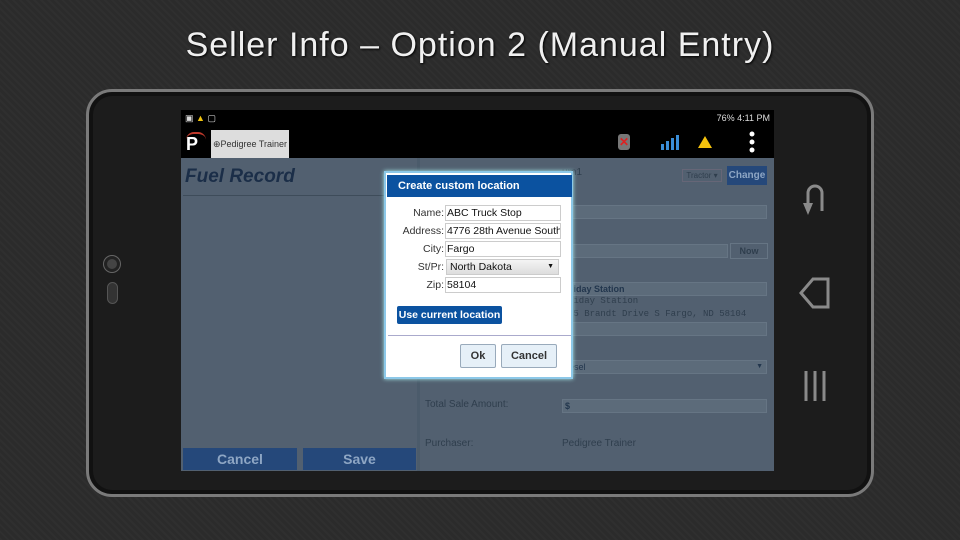  What do you see at coordinates (529, 356) in the screenshot?
I see `dialog-cancel-button: Cancel` at bounding box center [529, 356].